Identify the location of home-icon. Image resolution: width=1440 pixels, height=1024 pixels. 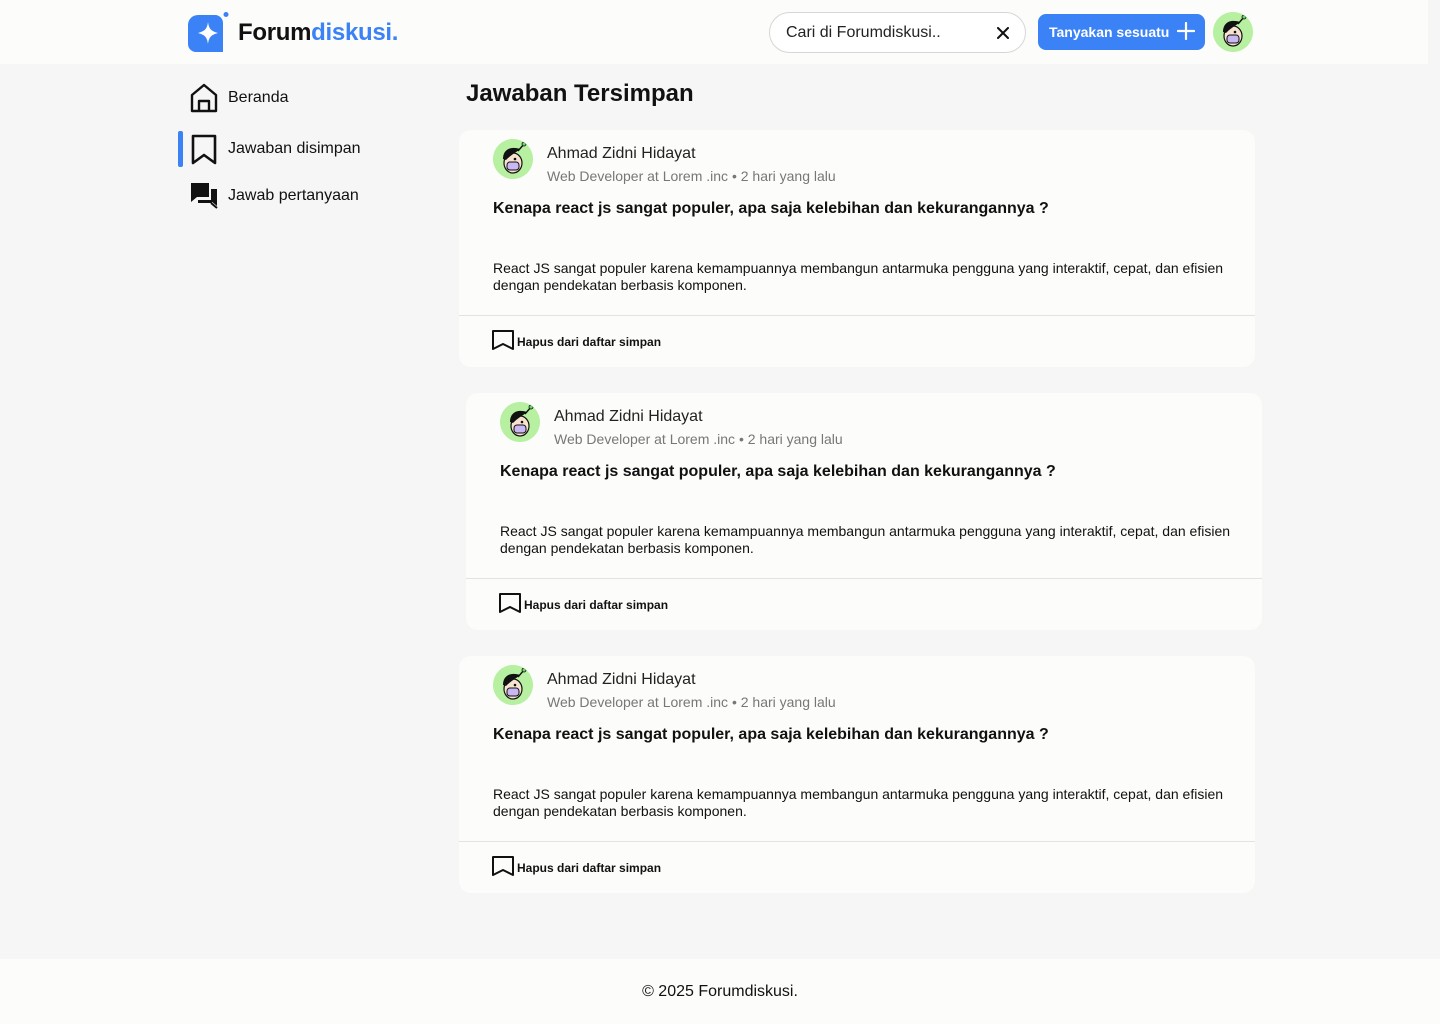
(204, 98).